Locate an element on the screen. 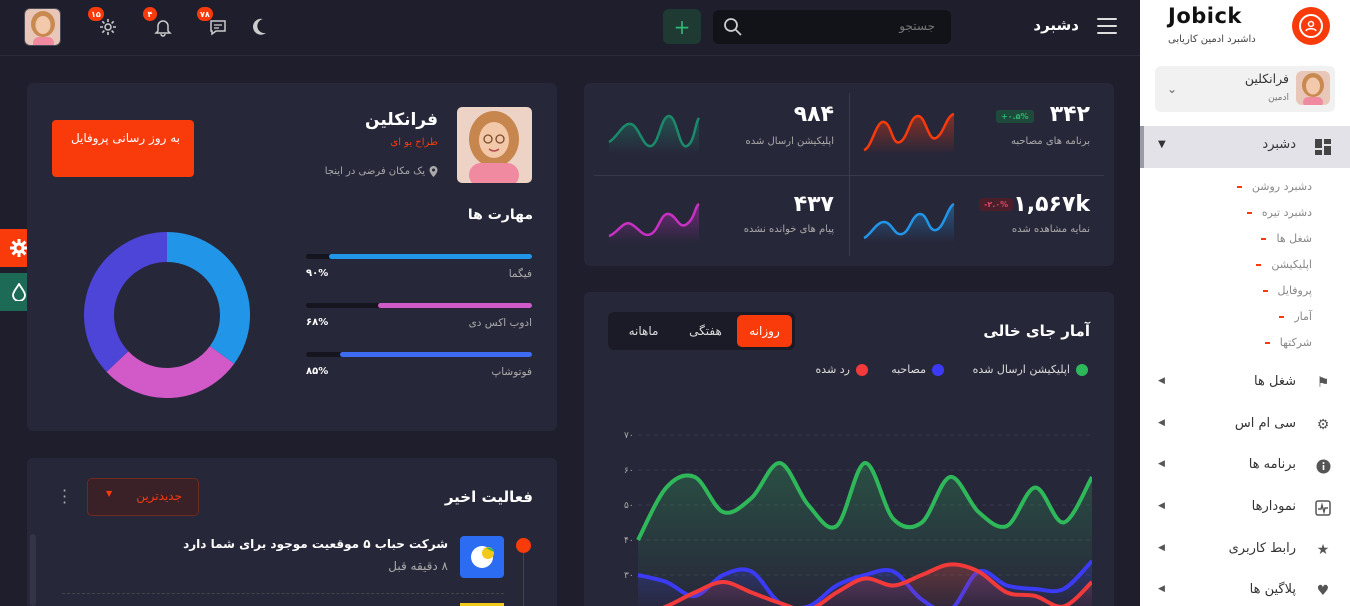  pulse-icon is located at coordinates (1323, 508).